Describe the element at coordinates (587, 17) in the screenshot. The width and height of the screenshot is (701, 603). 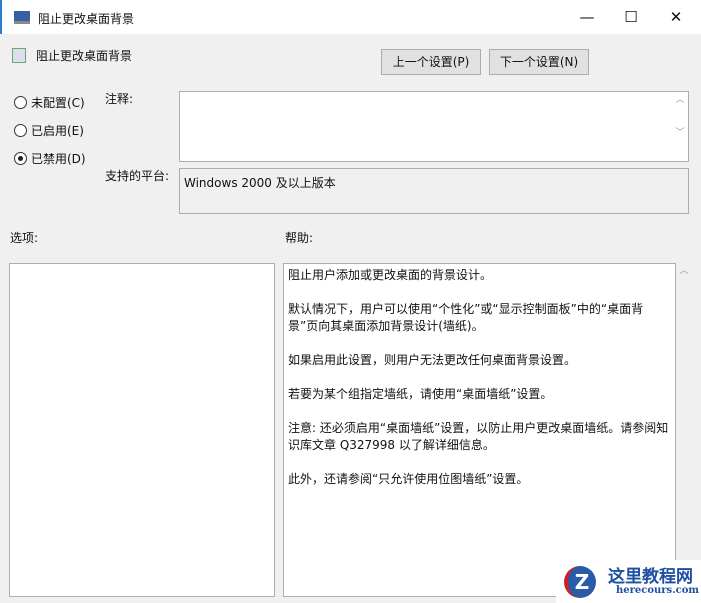
I see `minimize-button: —` at that location.